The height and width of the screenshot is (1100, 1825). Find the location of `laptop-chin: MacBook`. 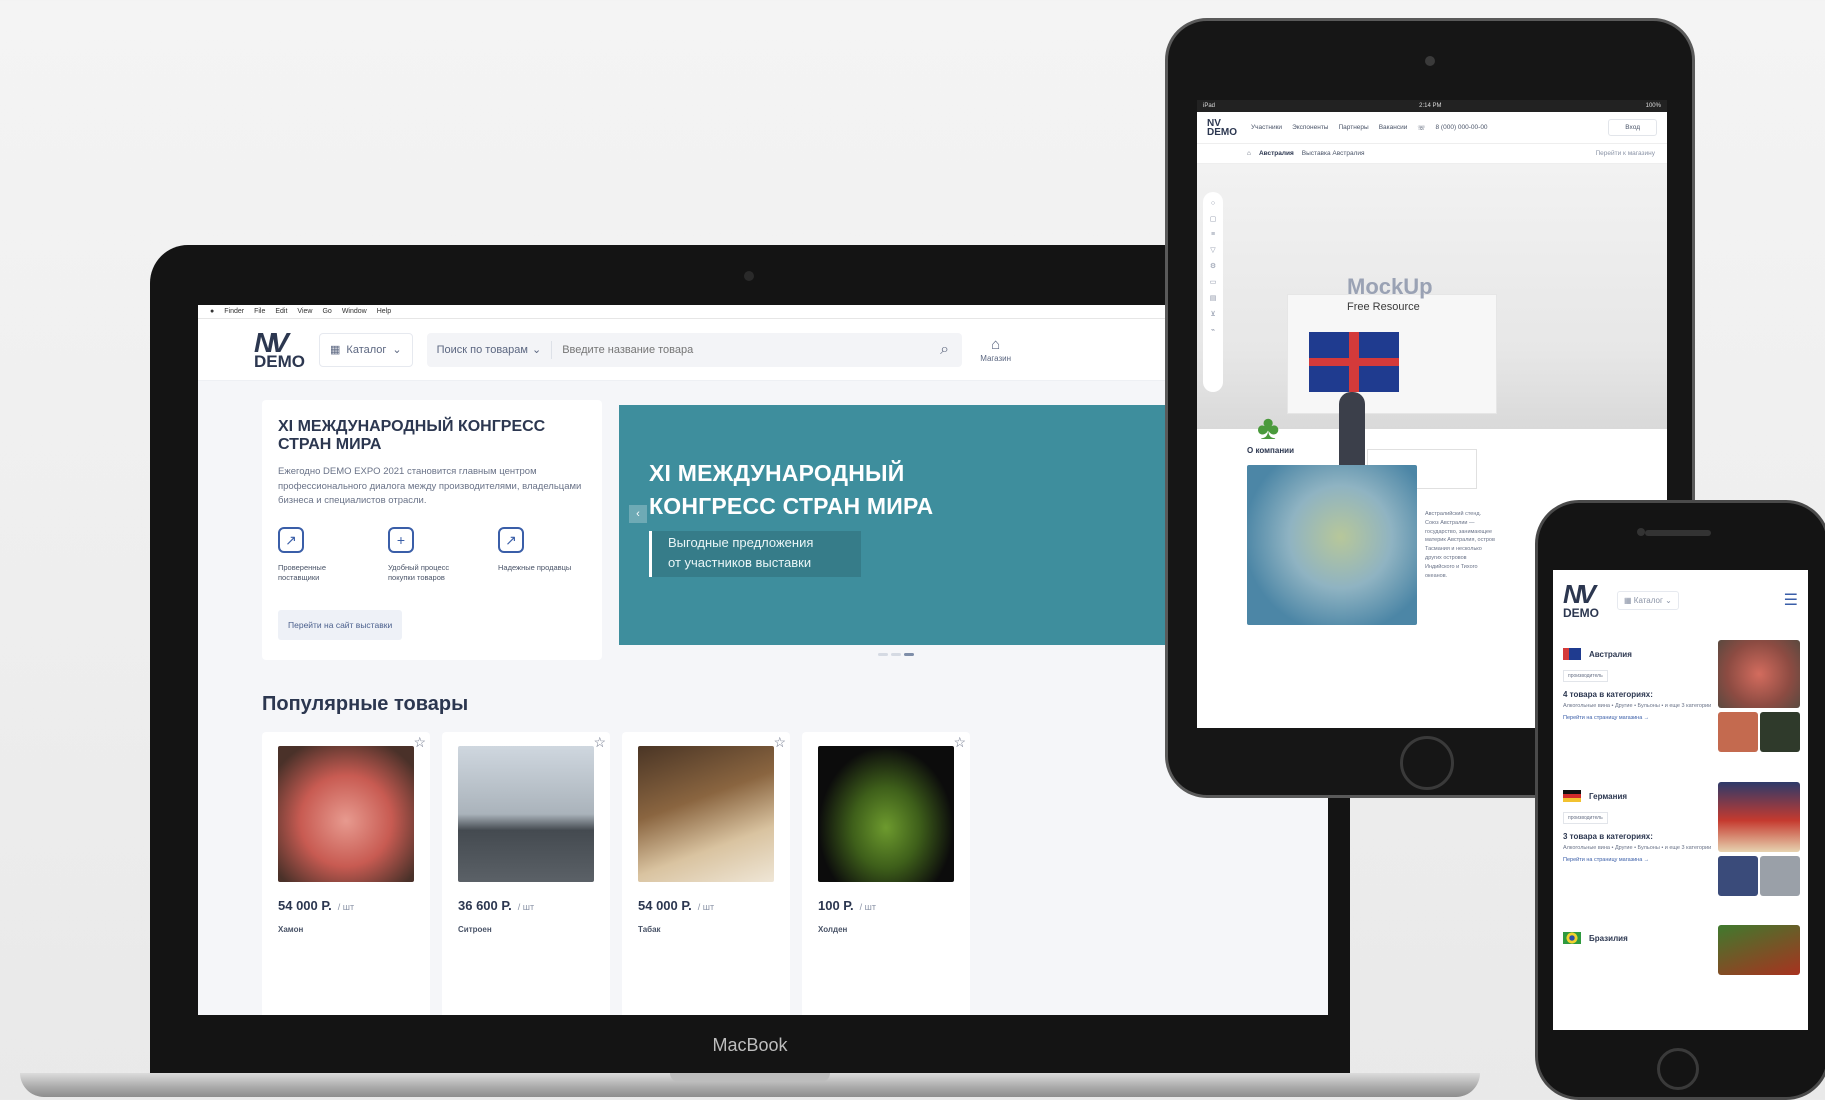

laptop-chin: MacBook is located at coordinates (750, 1045).